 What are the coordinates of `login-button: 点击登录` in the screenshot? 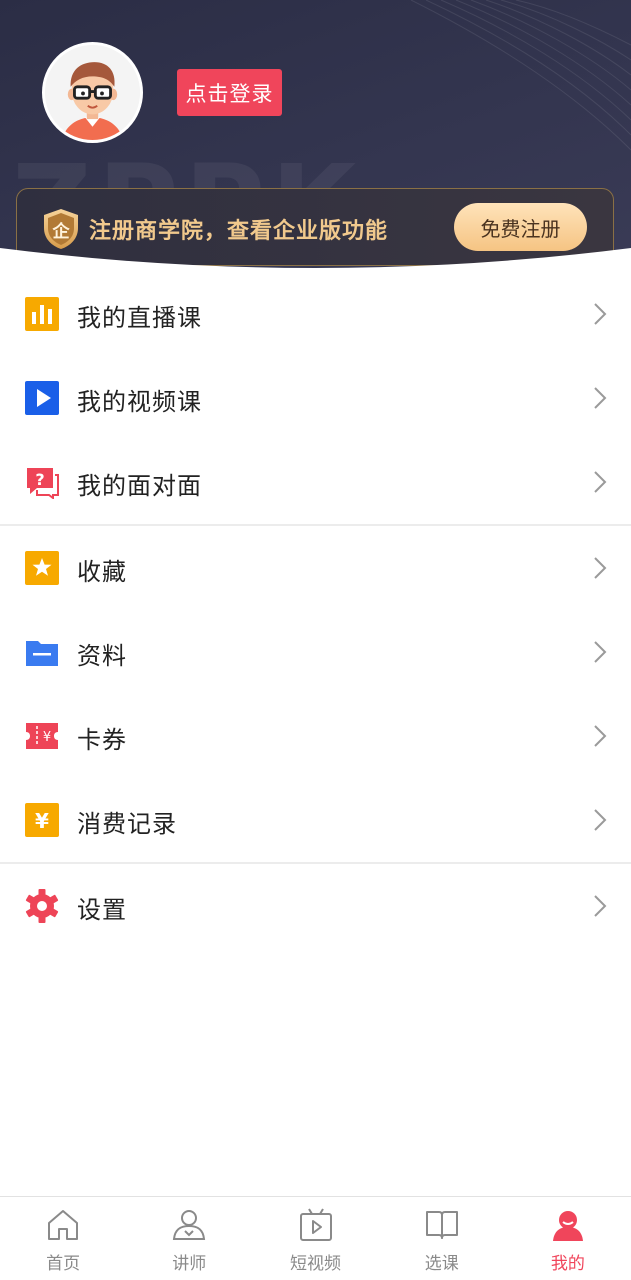 It's located at (229, 92).